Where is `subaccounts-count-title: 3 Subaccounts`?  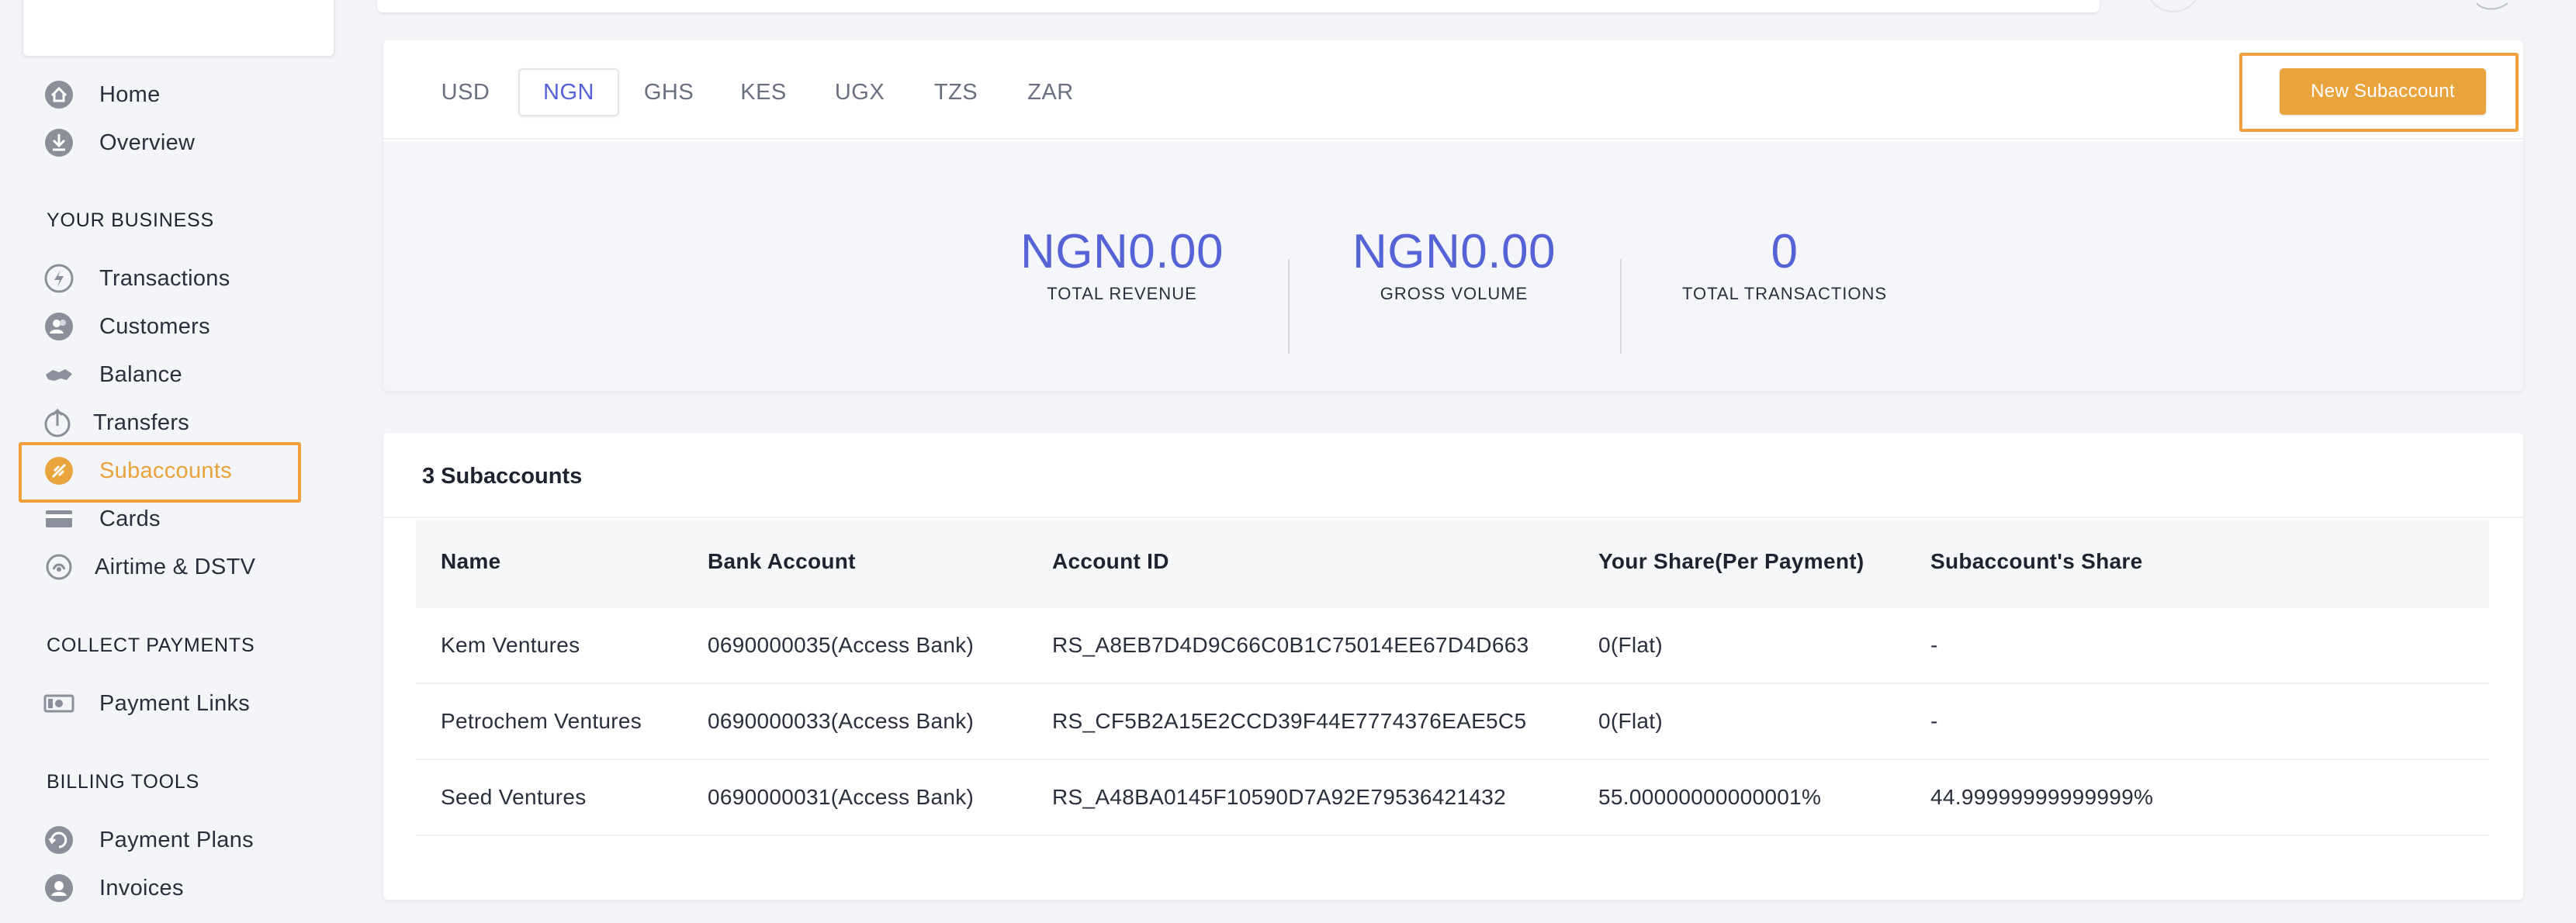 subaccounts-count-title: 3 Subaccounts is located at coordinates (502, 477).